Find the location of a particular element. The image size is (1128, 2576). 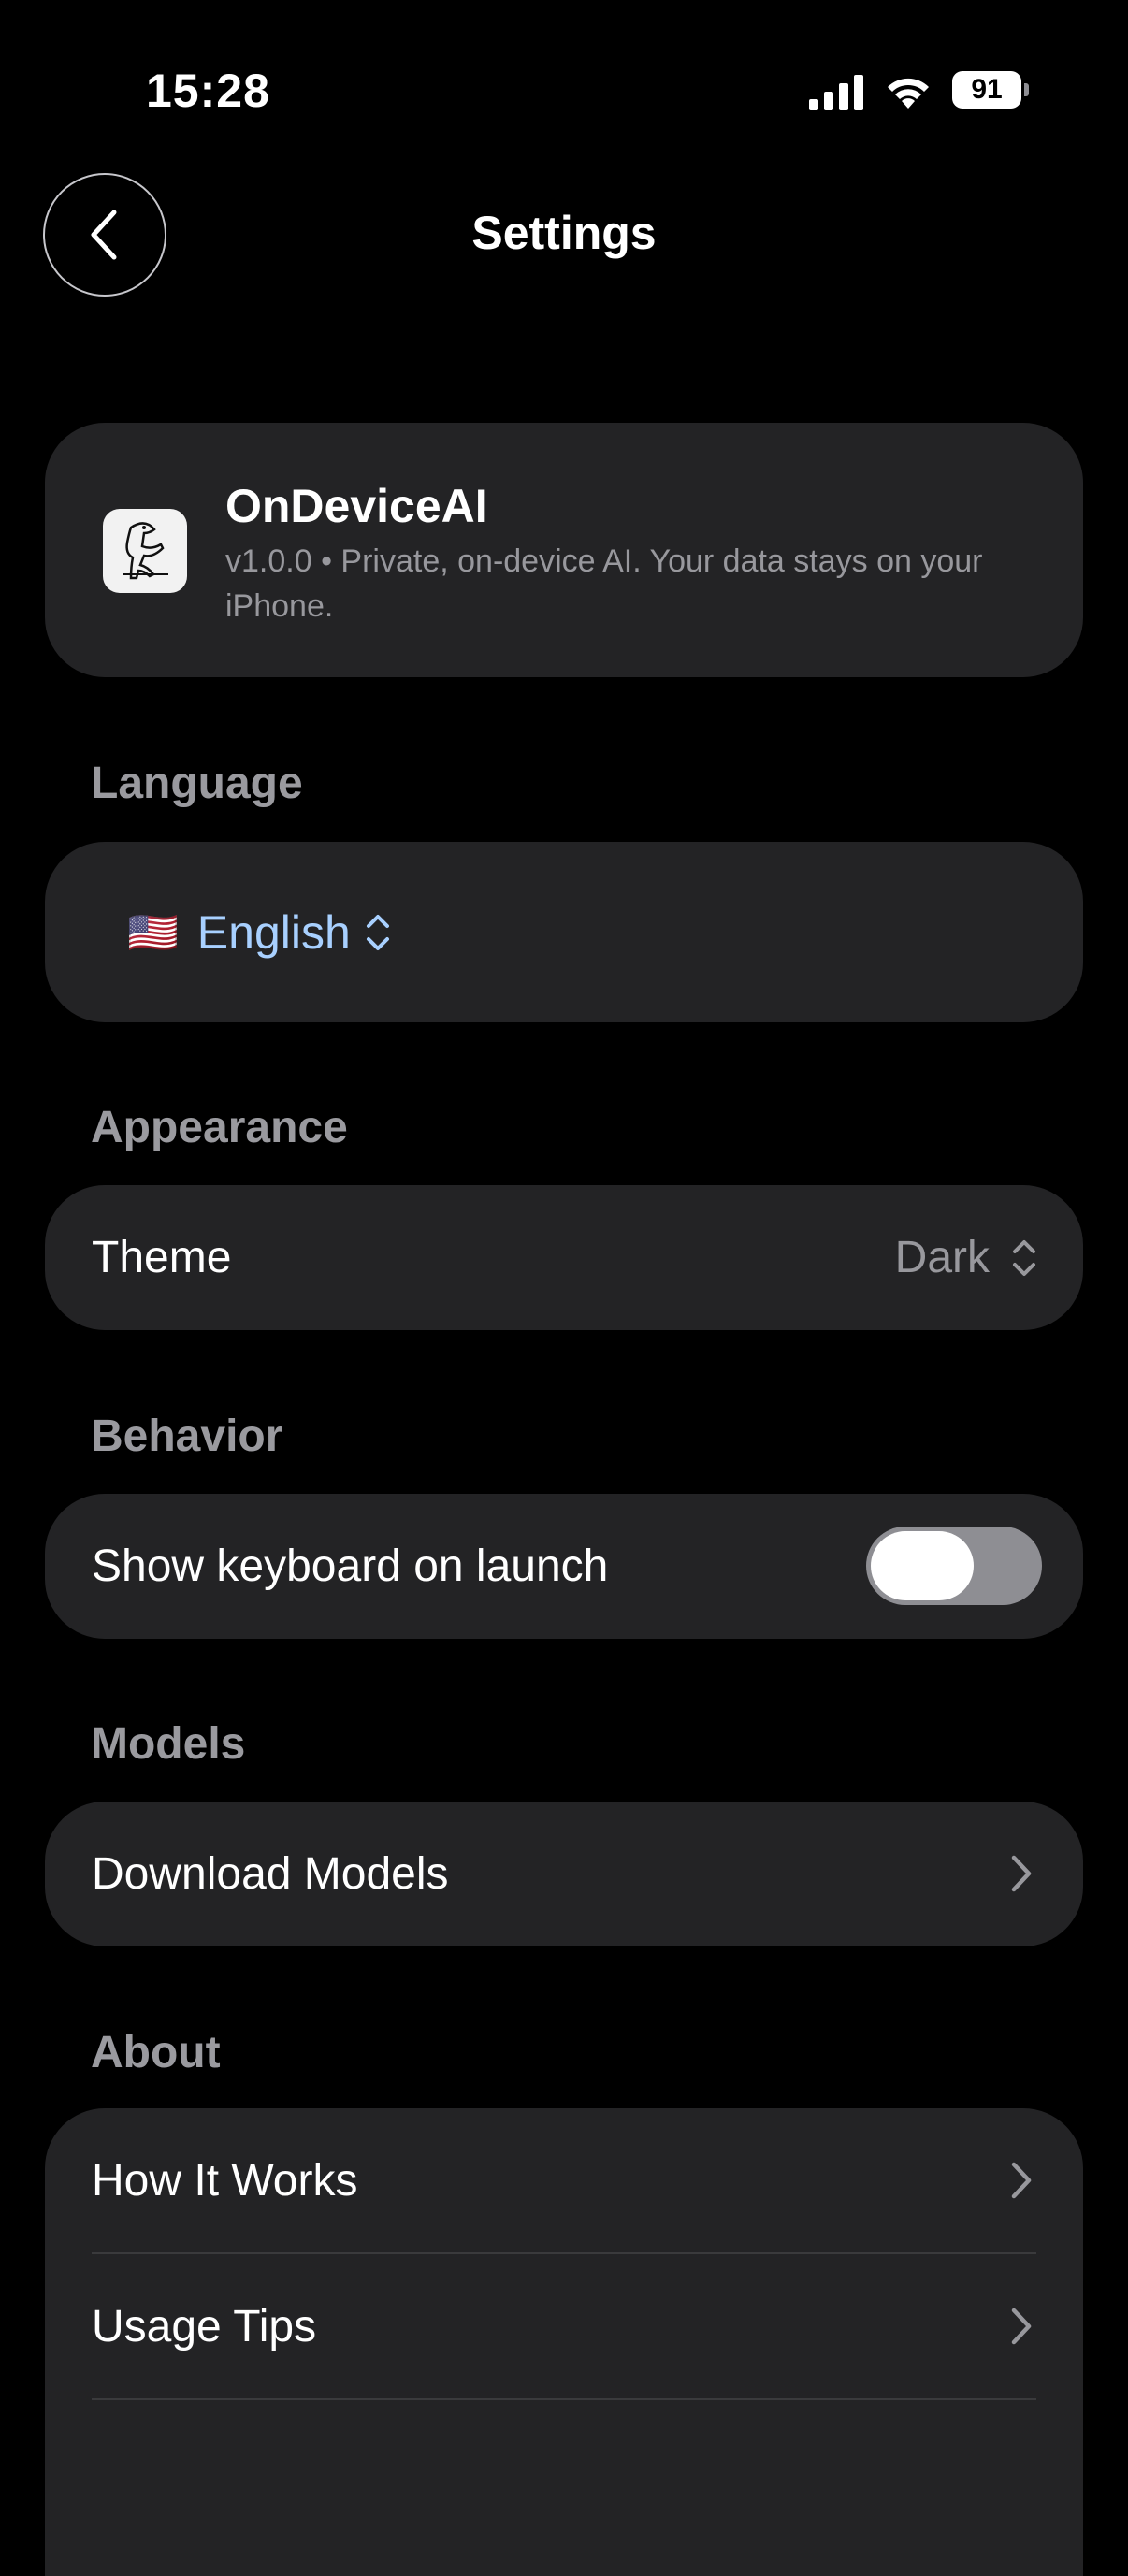

section-header-language: Language is located at coordinates (197, 783).